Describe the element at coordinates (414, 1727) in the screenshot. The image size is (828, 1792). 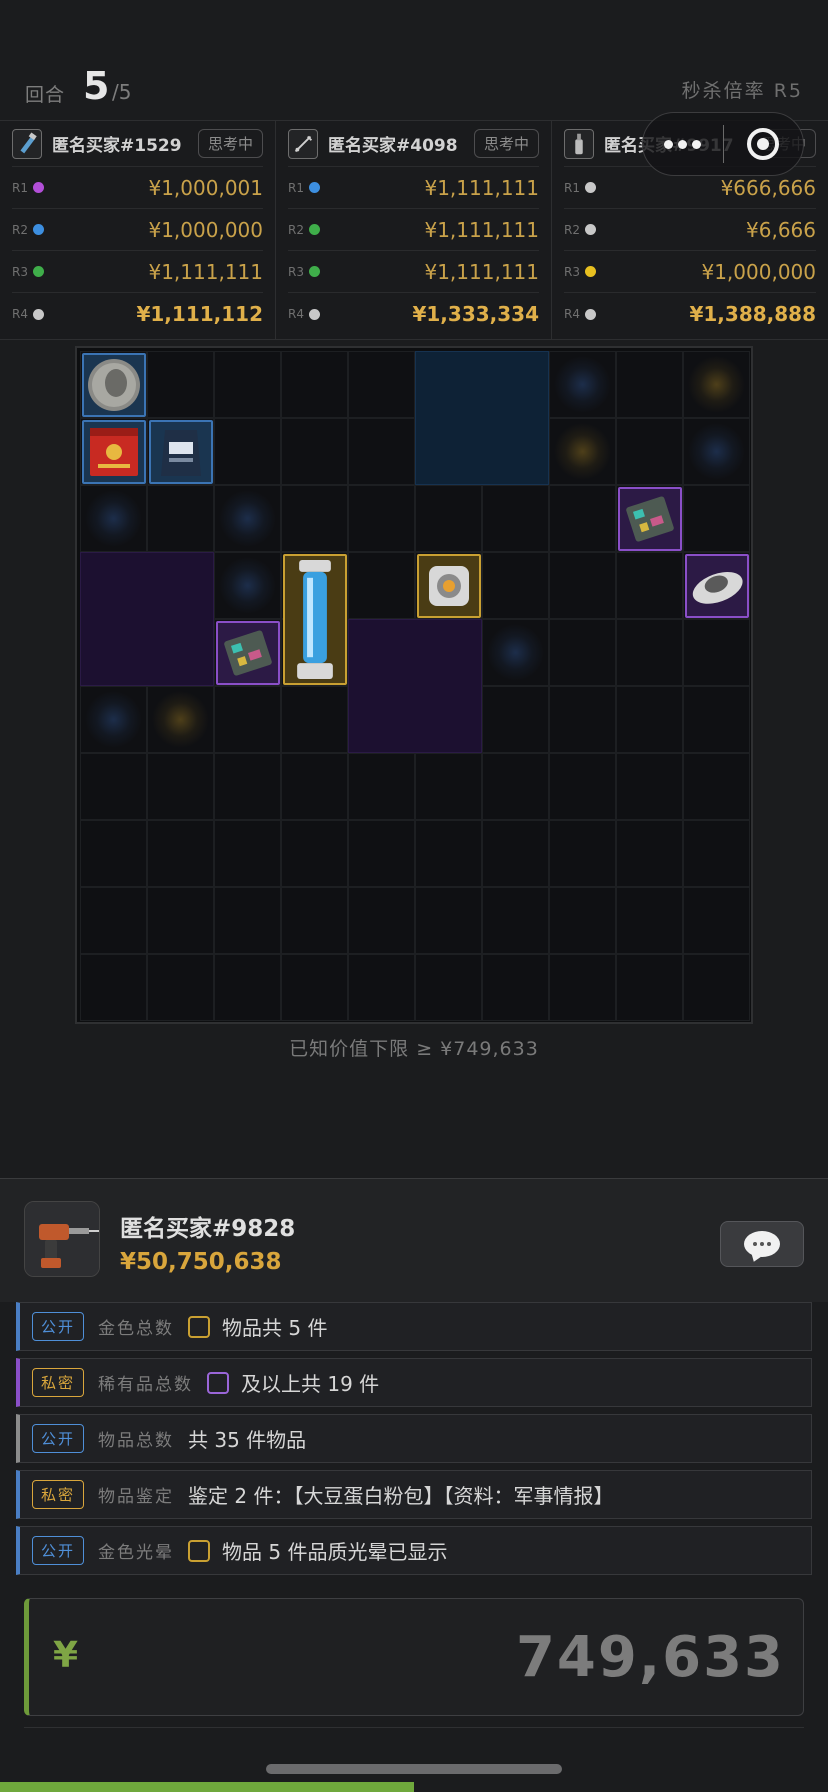
I see `divider` at that location.